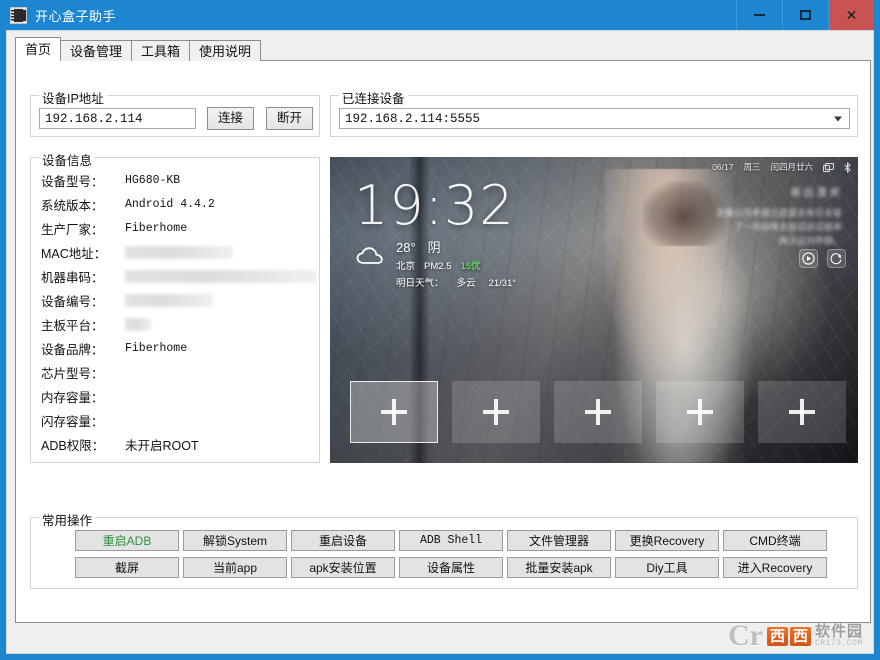  I want to click on poem-line-3: 再沃证刘甲静。, so click(810, 241).